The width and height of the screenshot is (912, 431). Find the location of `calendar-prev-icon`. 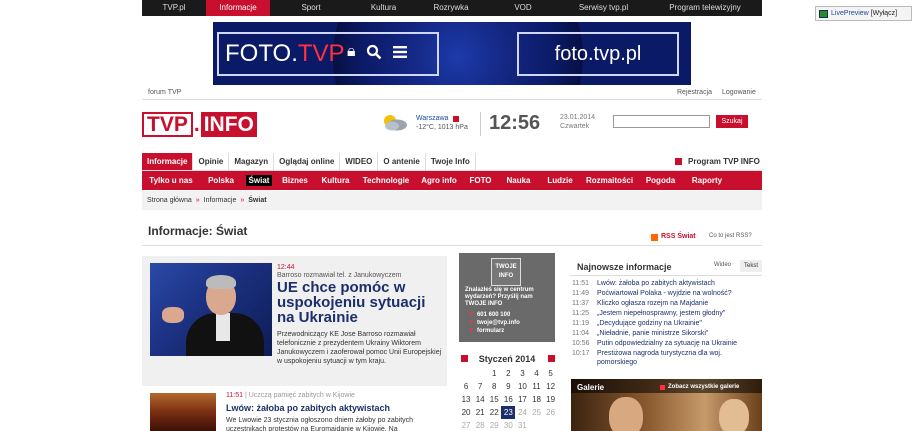

calendar-prev-icon is located at coordinates (464, 358).